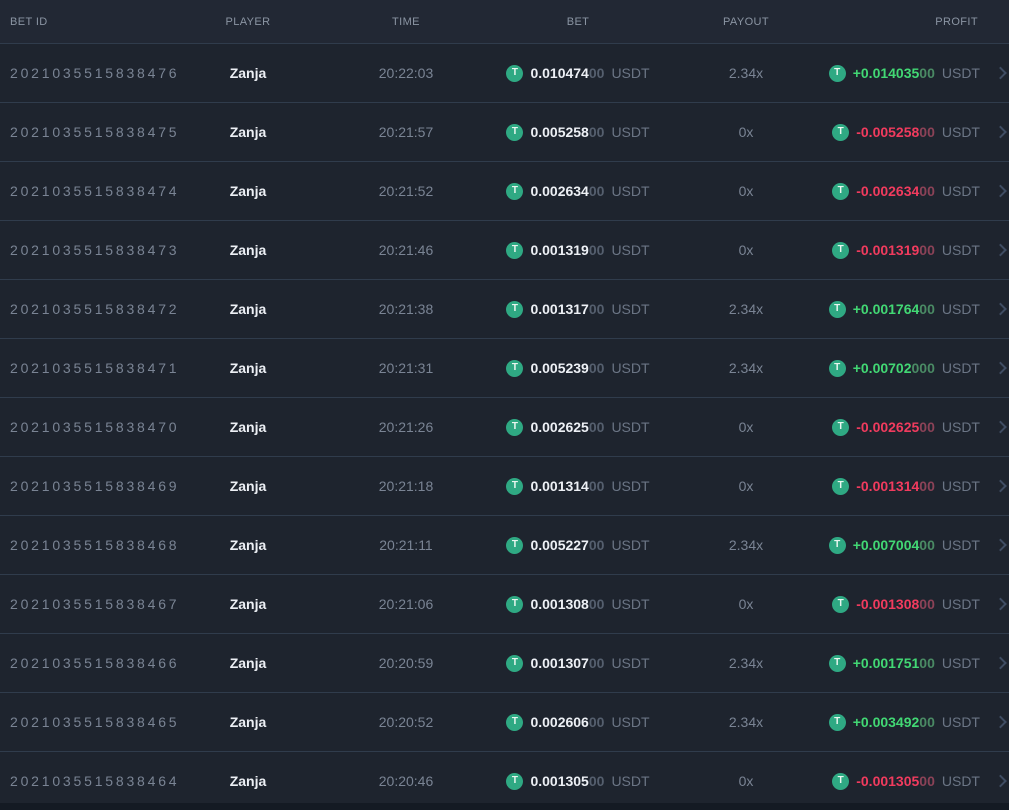 This screenshot has width=1009, height=810. I want to click on profit-amount: T -0.00525800 USDT, so click(920, 132).